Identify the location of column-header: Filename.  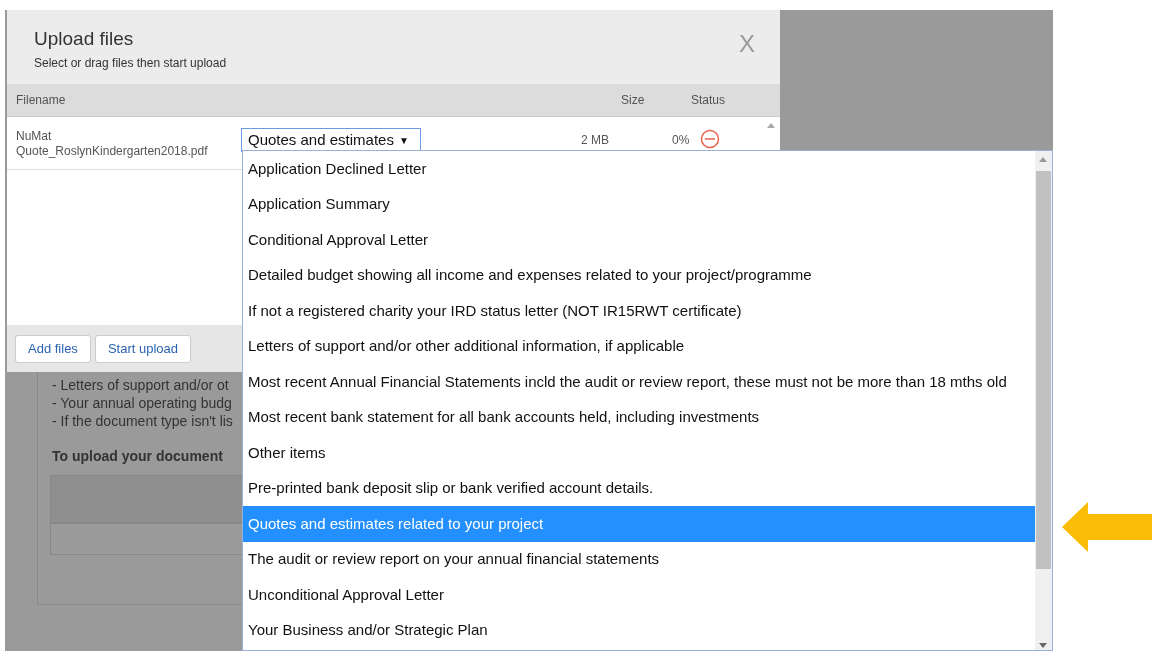
(41, 100).